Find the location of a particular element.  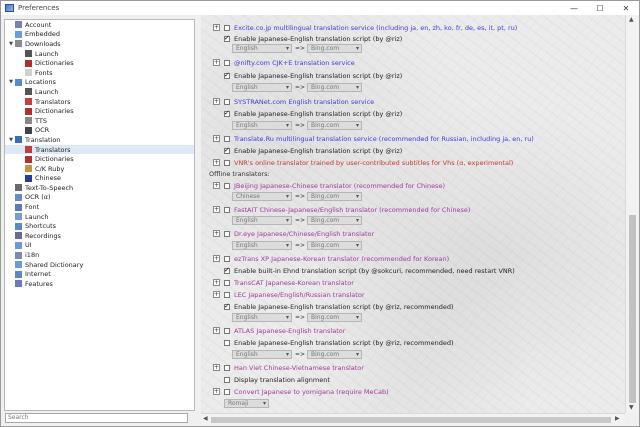

sidebar-item: Shared Dictionary is located at coordinates (99, 265).